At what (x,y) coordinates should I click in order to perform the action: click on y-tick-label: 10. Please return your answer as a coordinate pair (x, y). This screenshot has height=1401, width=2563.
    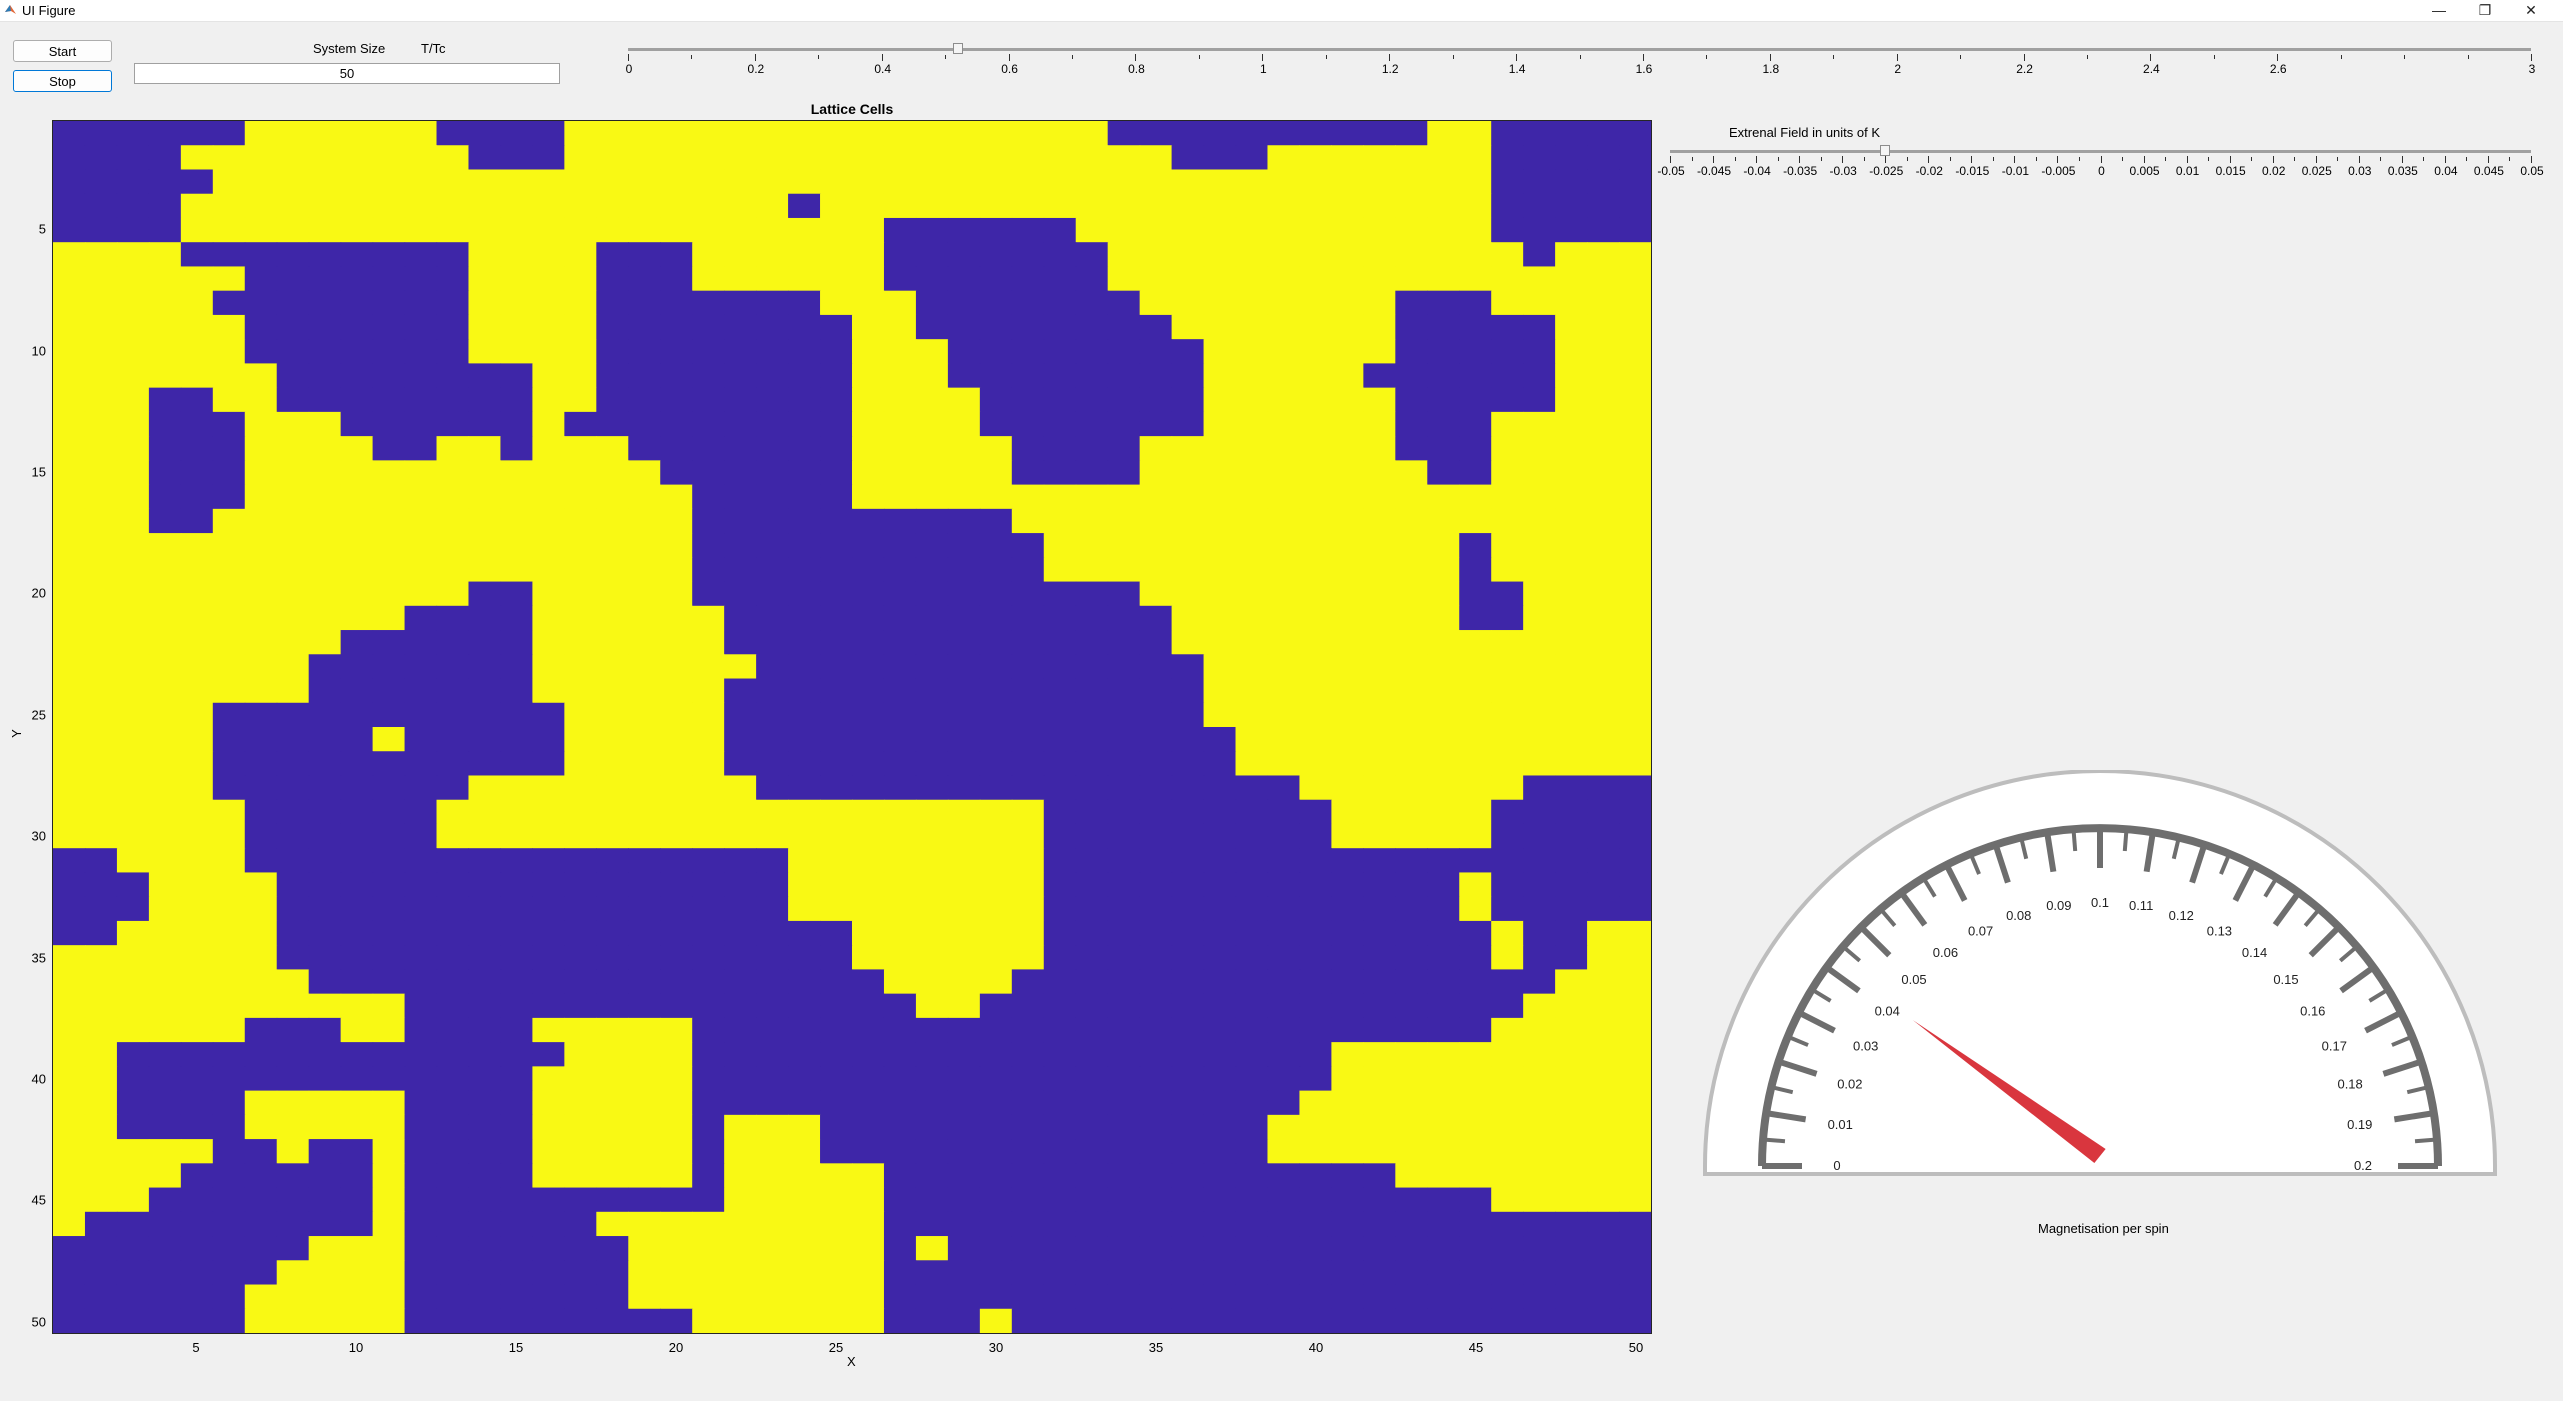
    Looking at the image, I should click on (38, 351).